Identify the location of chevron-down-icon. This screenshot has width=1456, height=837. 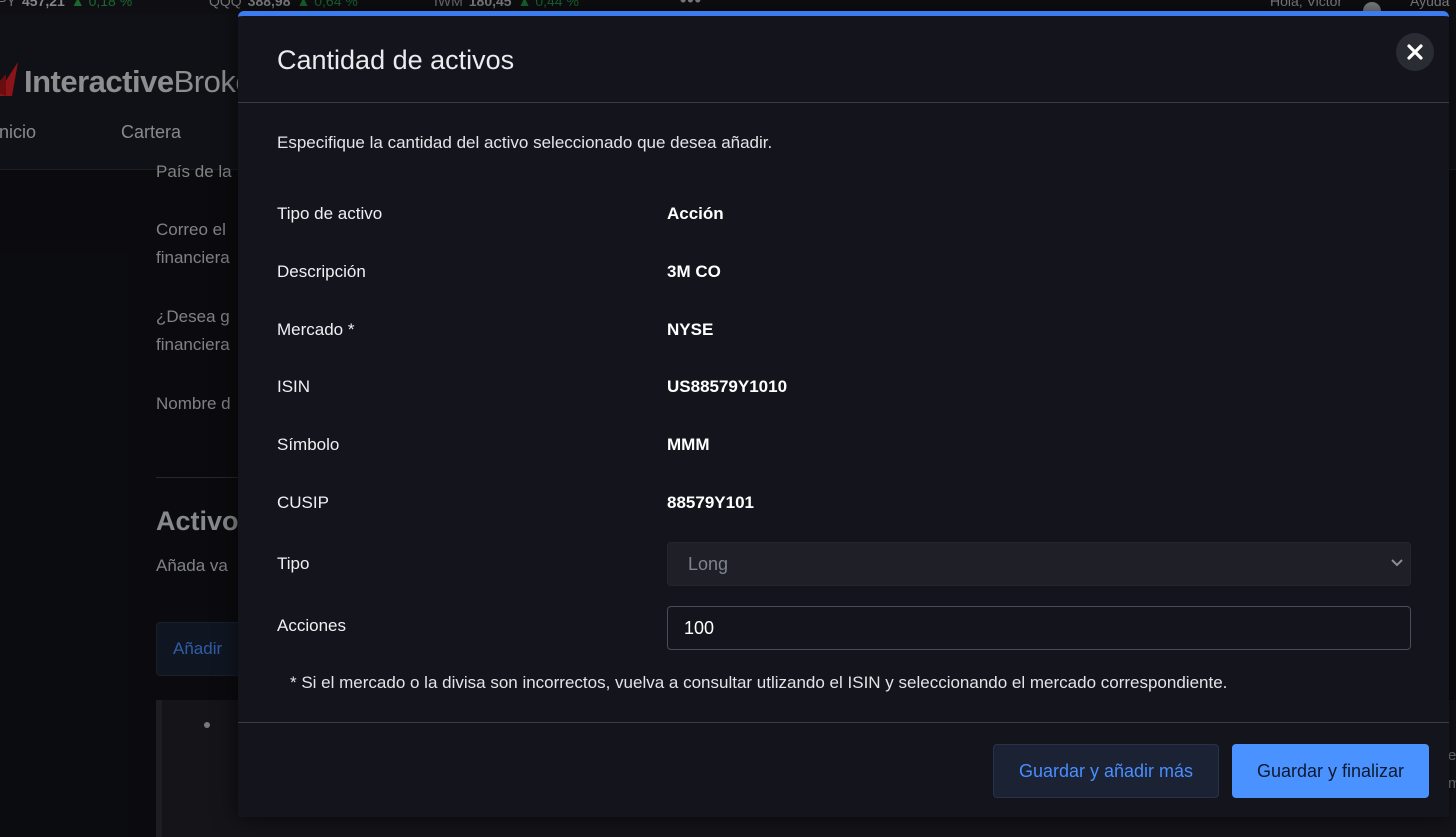
(1397, 563).